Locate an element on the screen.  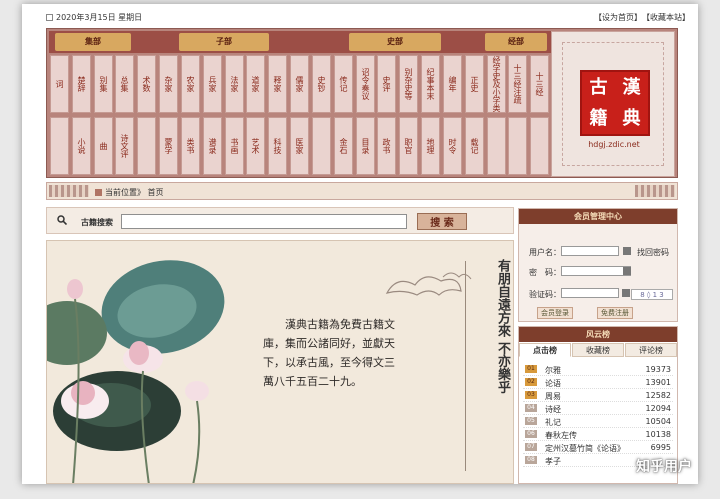
logo-box: 古 漢 籍 典 hdgj.zdic.net is located at coordinates (613, 104).